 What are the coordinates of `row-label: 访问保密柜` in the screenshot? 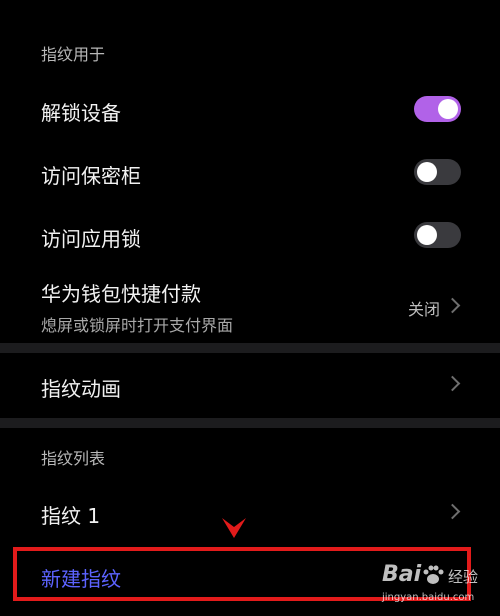 It's located at (91, 176).